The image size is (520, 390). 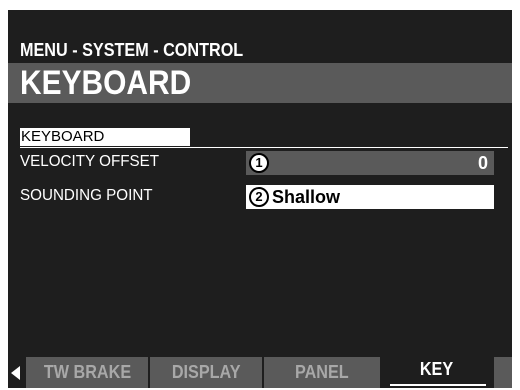 What do you see at coordinates (132, 50) in the screenshot?
I see `breadcrumb: MENU - SYSTEM - CONTROL` at bounding box center [132, 50].